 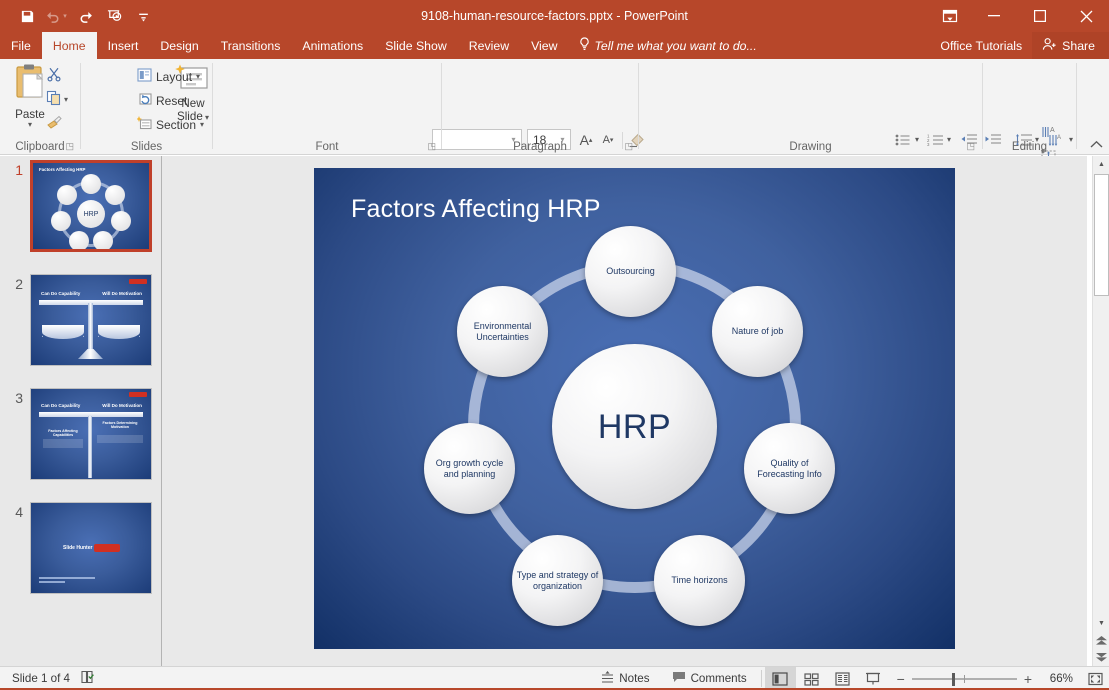 I want to click on undo-icon: ▾, so click(x=56, y=16).